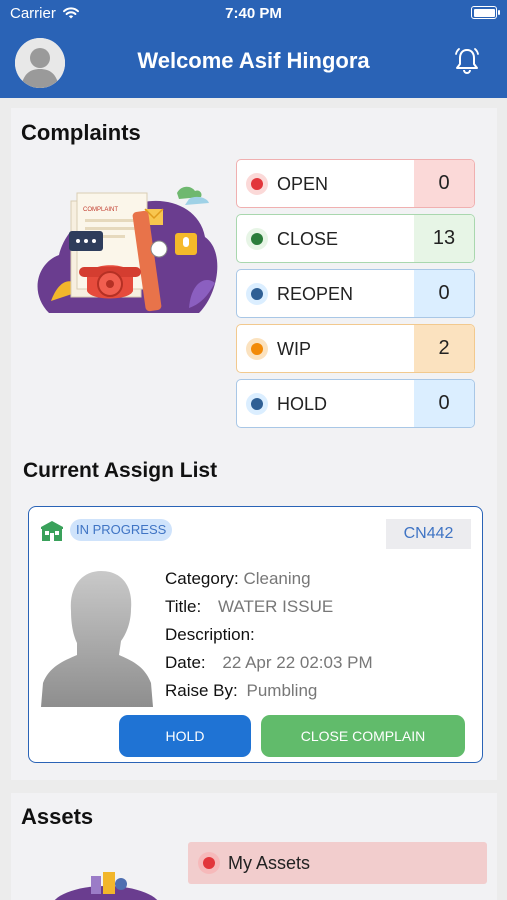 This screenshot has width=507, height=900. What do you see at coordinates (355, 348) in the screenshot?
I see `stat-wip: WIP 2` at bounding box center [355, 348].